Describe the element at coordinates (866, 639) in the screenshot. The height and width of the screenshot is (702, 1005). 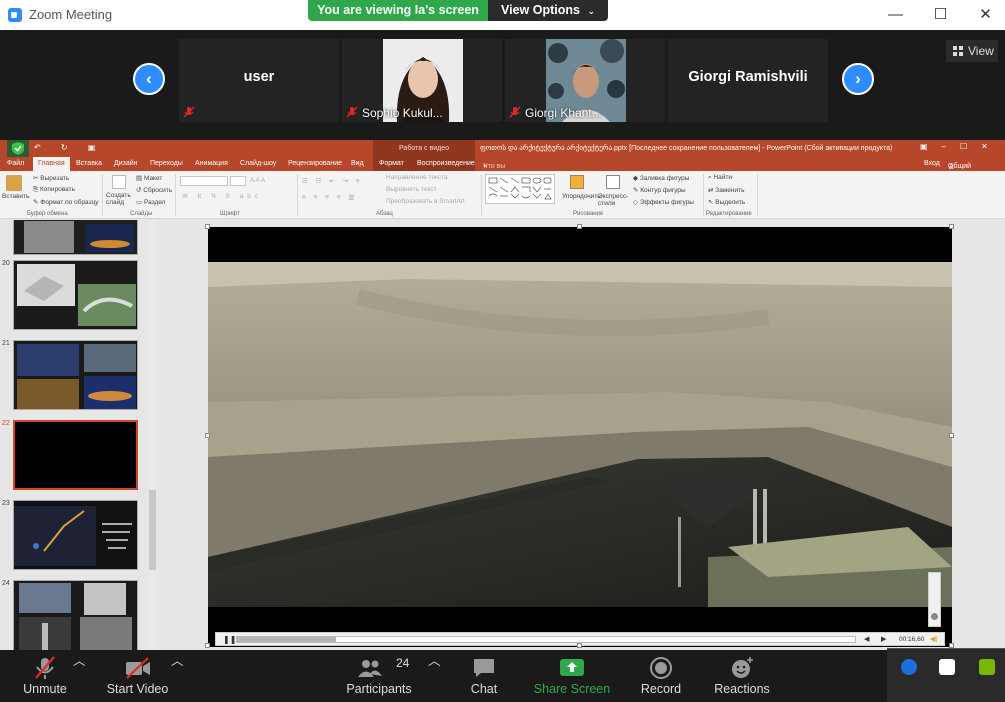
I see `rewind-button: ◀` at that location.